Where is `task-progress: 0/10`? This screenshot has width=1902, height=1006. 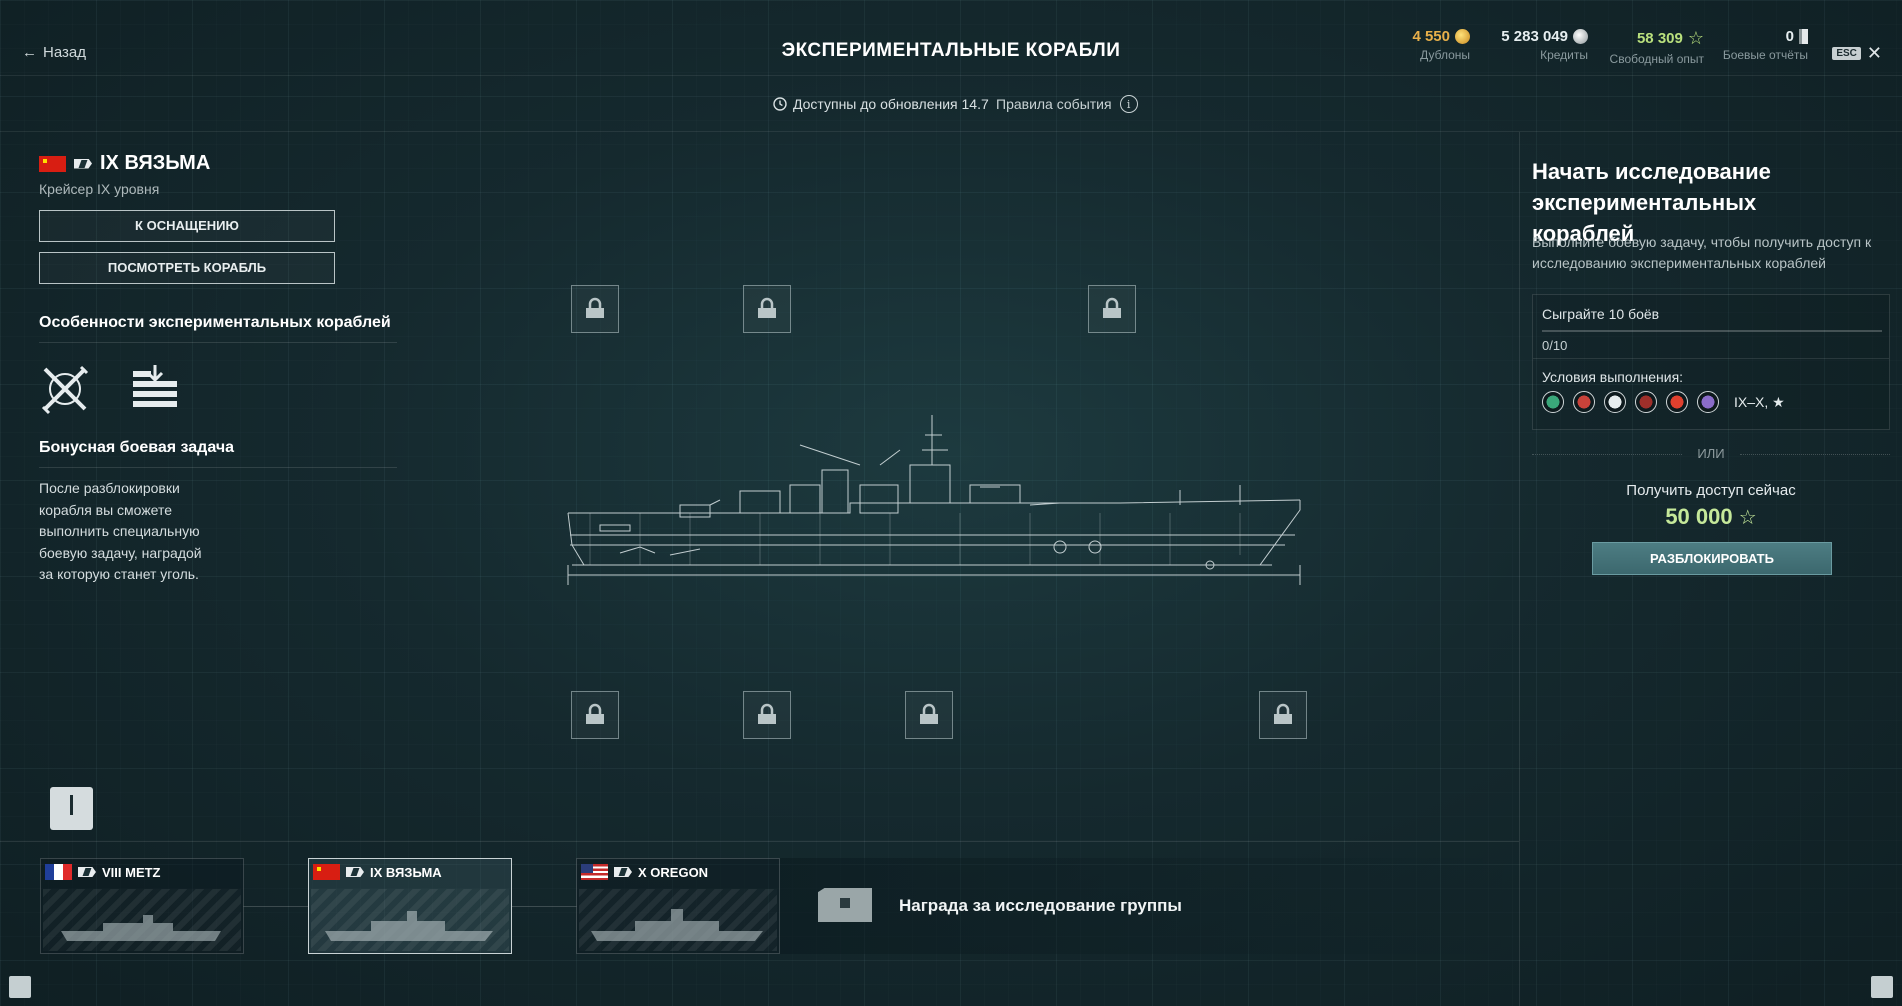 task-progress: 0/10 is located at coordinates (1555, 345).